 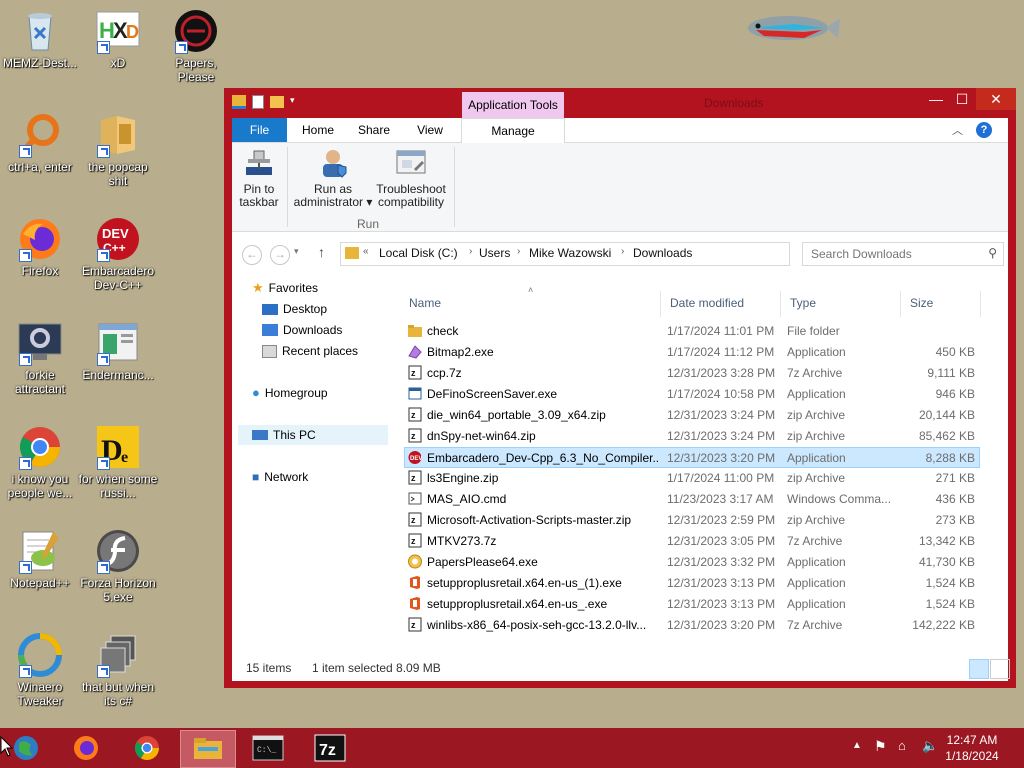 I want to click on breadcrumb-local-disk: Local Disk (C:), so click(x=418, y=253).